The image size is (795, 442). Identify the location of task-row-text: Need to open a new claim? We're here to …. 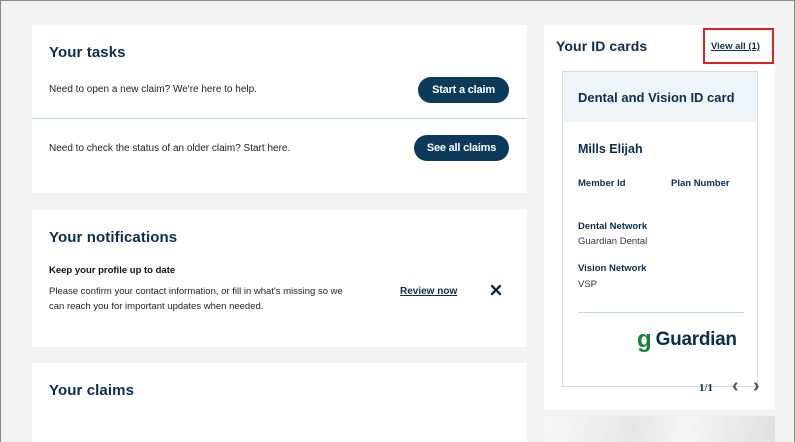
(153, 89).